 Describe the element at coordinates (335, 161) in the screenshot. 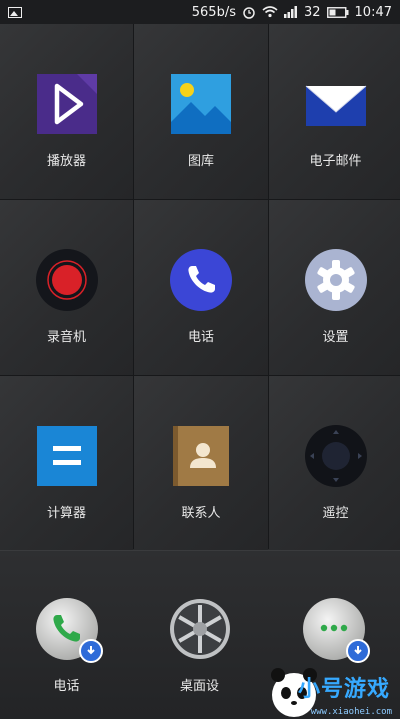

I see `app-label: 电子邮件` at that location.